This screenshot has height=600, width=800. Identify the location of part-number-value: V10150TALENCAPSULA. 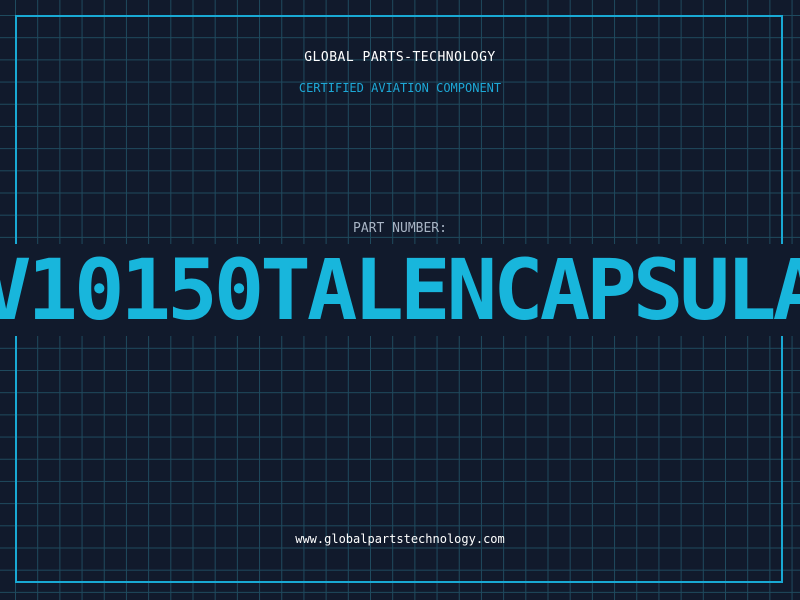
(400, 290).